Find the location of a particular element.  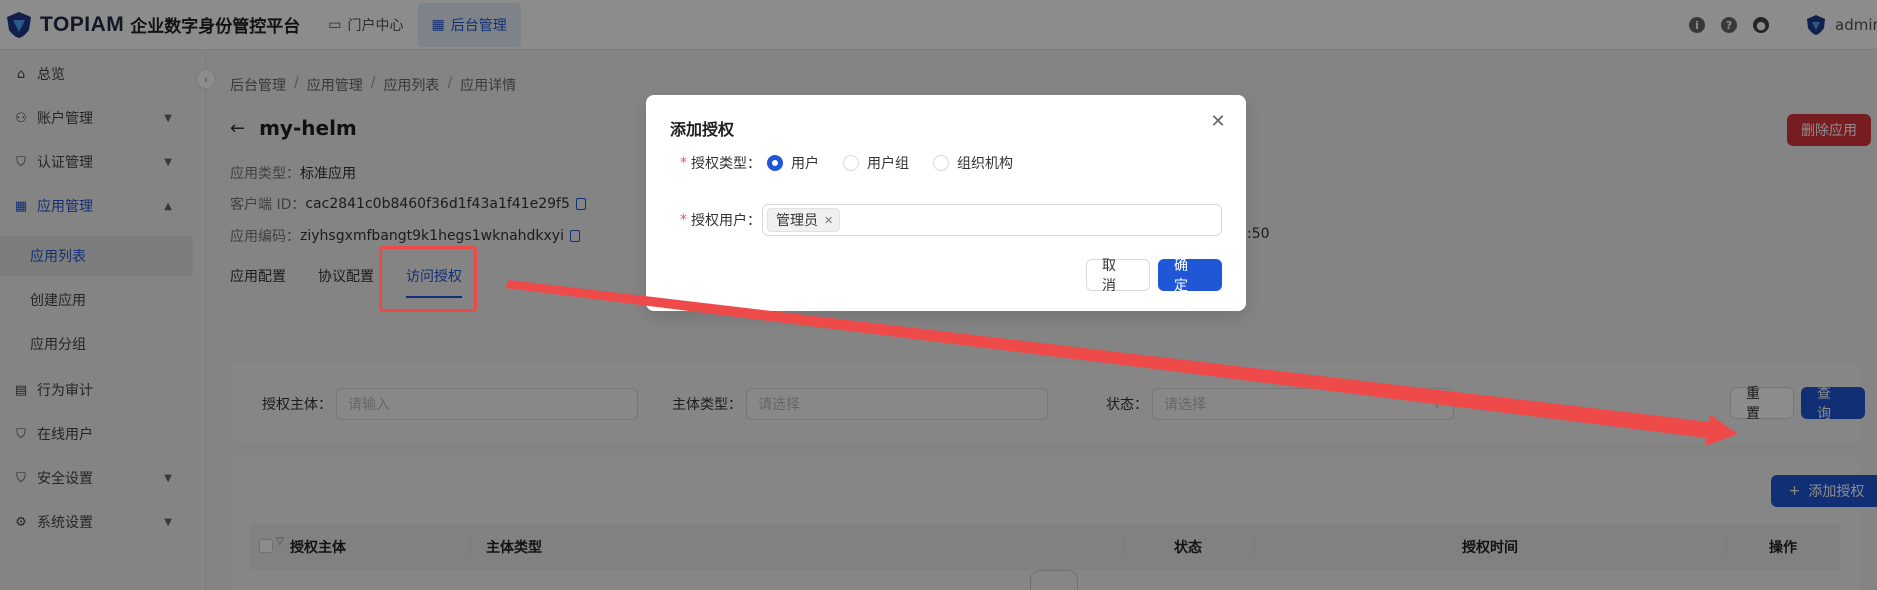

radio-label: 用户 is located at coordinates (805, 164).